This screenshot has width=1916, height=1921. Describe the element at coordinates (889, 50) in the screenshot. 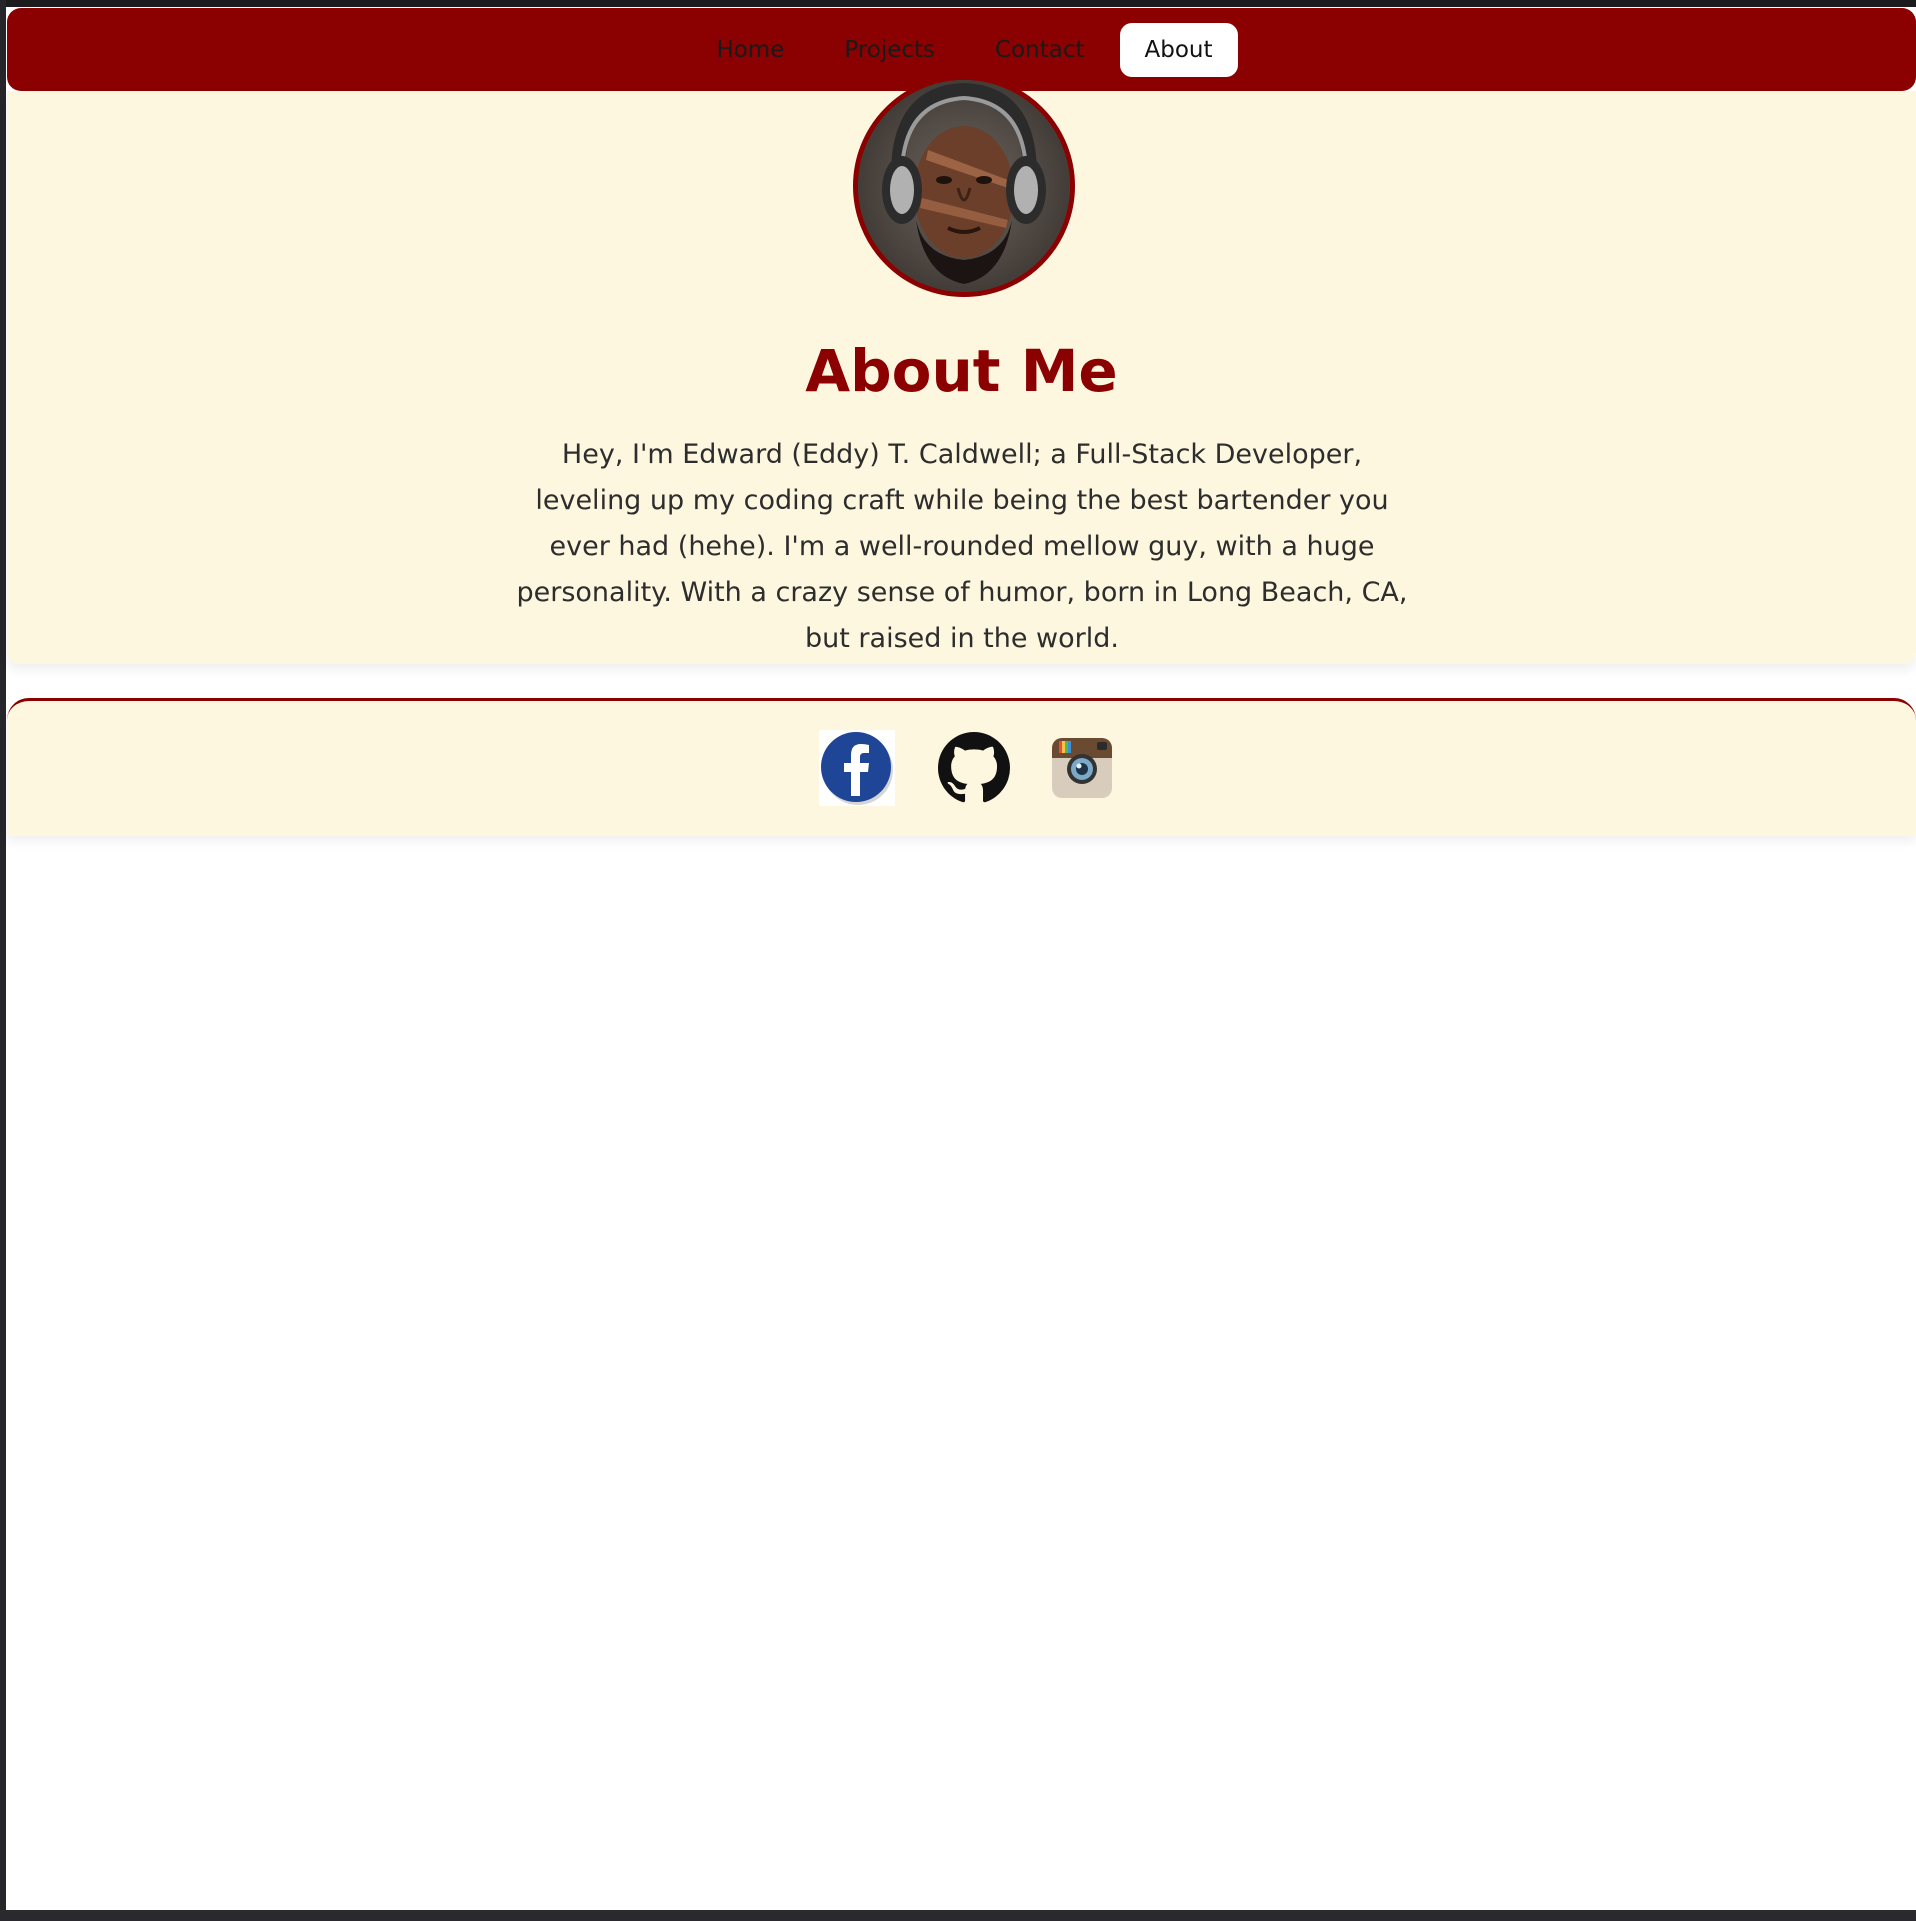

I see `nav-link-projects: Projects` at that location.